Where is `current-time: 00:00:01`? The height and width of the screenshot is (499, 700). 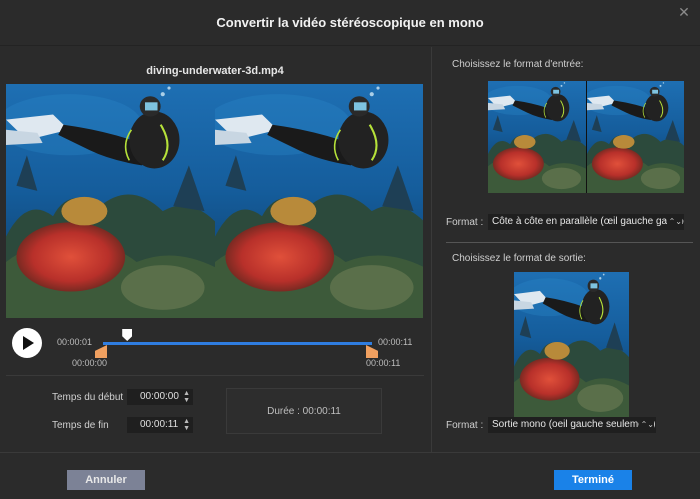
current-time: 00:00:01 is located at coordinates (75, 342).